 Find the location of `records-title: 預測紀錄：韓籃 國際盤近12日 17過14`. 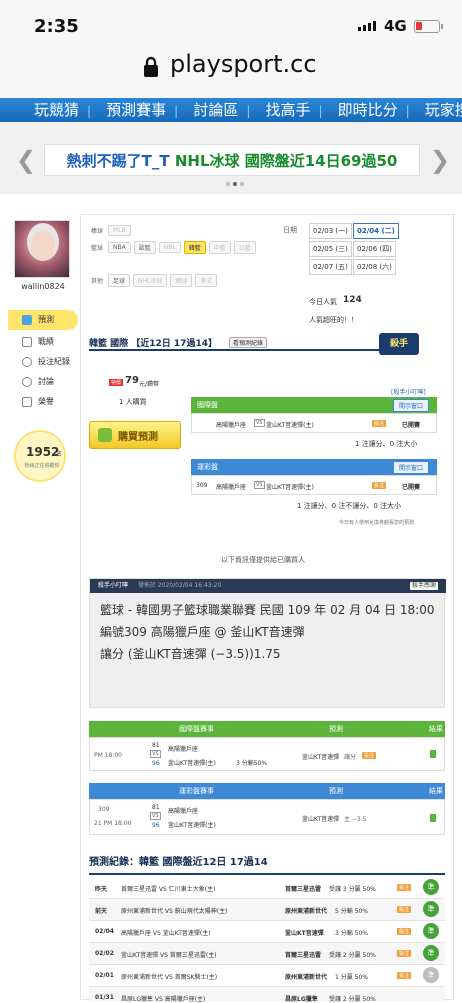

records-title: 預測紀錄：韓籃 國際盤近12日 17過14 is located at coordinates (178, 862).